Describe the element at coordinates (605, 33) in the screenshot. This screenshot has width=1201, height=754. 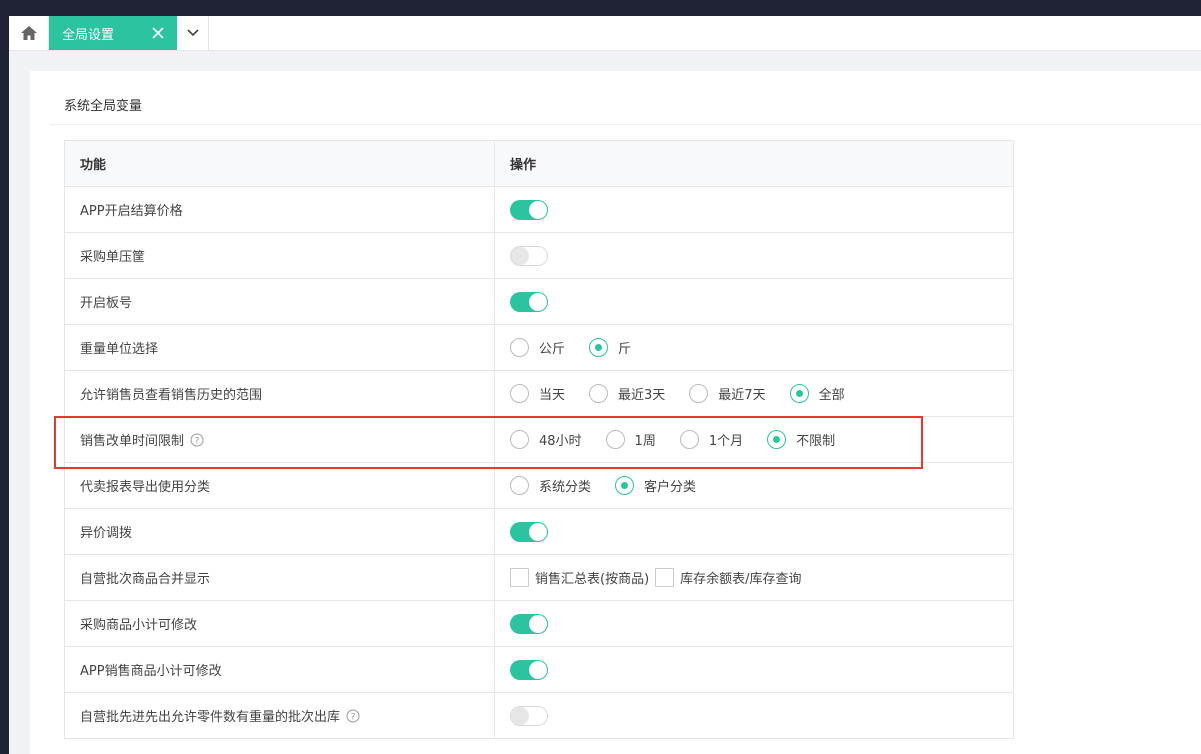
I see `tab-bar: 全局设置` at that location.